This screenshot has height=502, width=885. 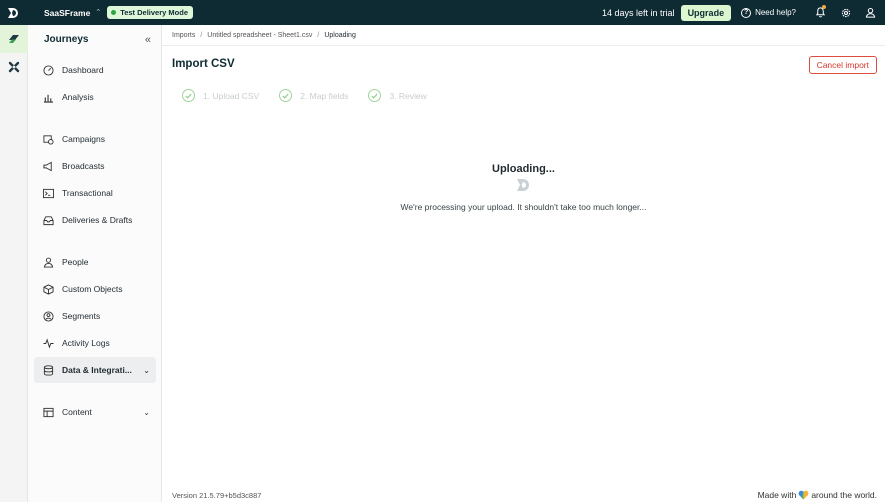 What do you see at coordinates (77, 412) in the screenshot?
I see `sidebar-item-label: Content` at bounding box center [77, 412].